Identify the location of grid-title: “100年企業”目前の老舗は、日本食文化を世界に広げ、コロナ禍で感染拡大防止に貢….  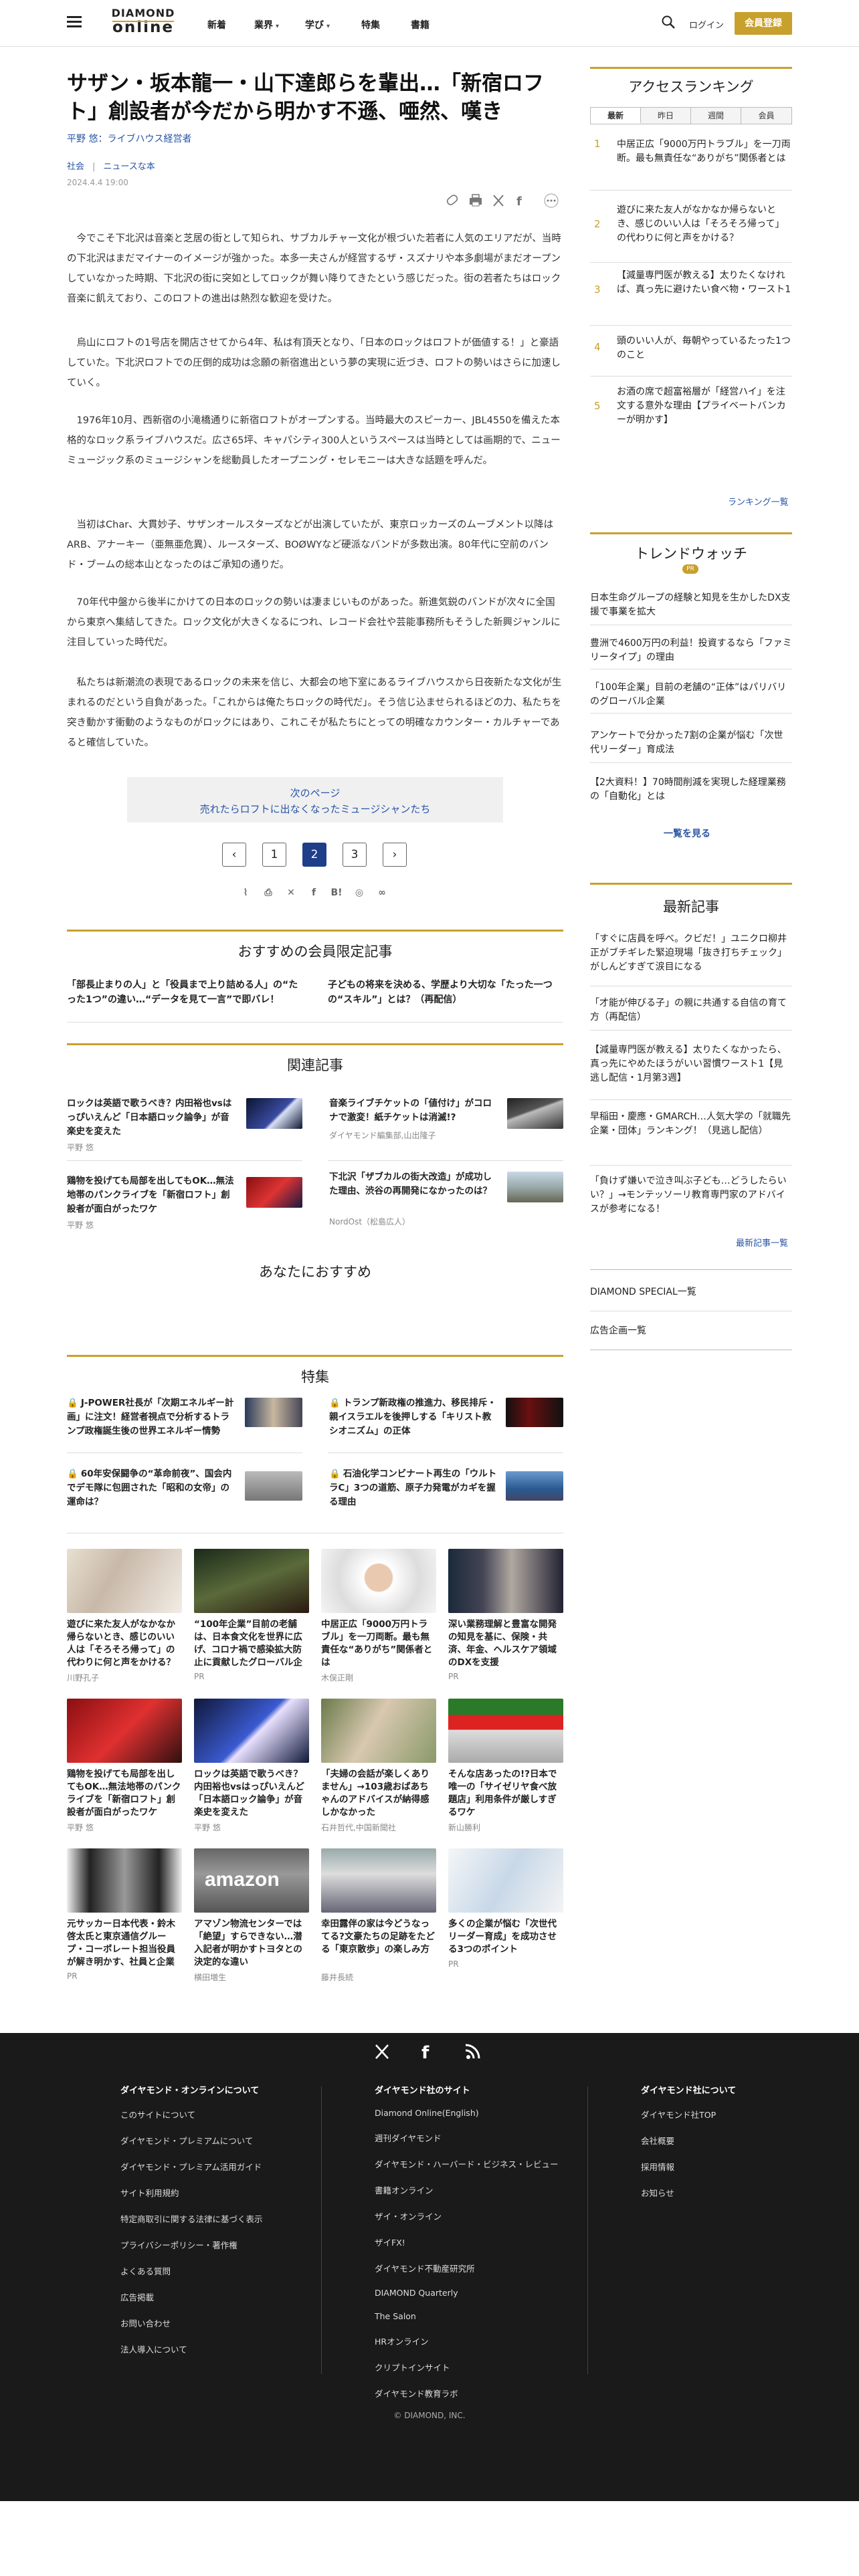
(251, 1643).